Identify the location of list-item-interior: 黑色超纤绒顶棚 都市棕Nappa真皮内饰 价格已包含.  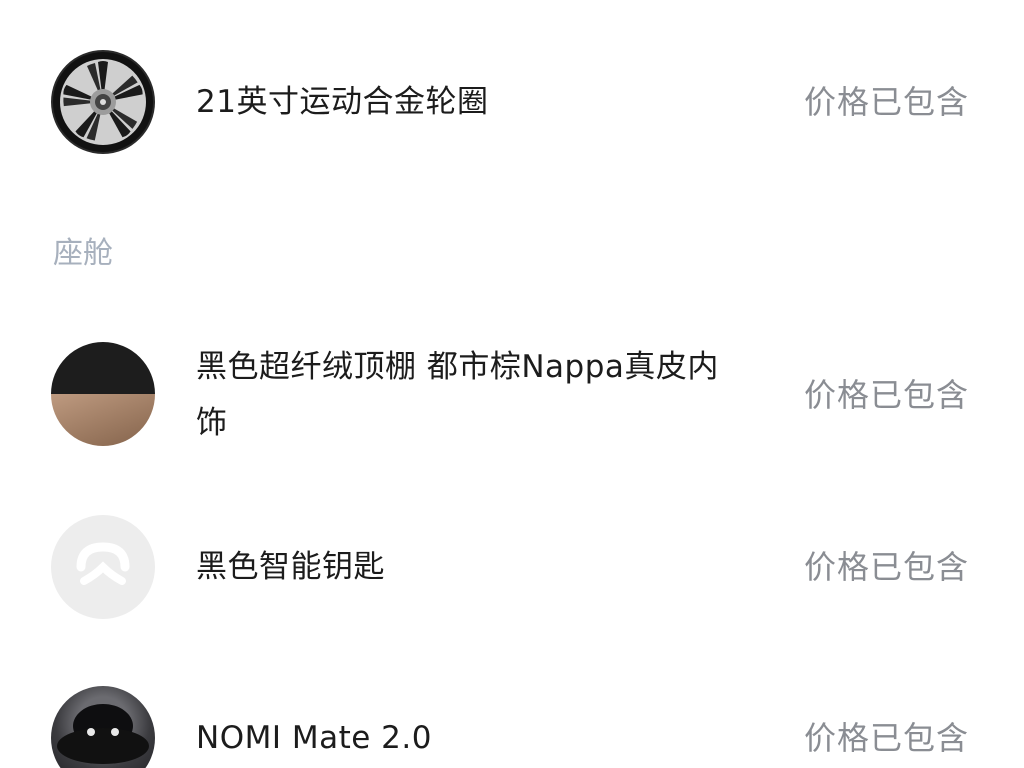
(512, 394).